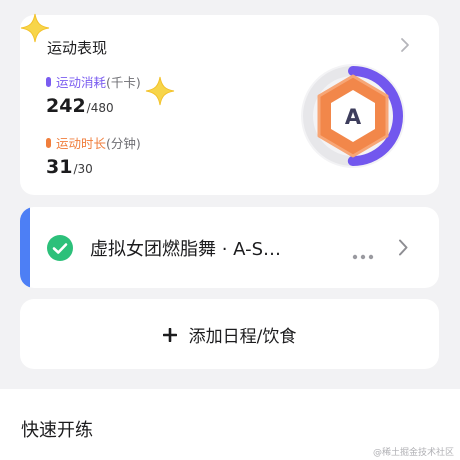 This screenshot has width=460, height=460. Describe the element at coordinates (83, 169) in the screenshot. I see `metric-target-value: /30` at that location.